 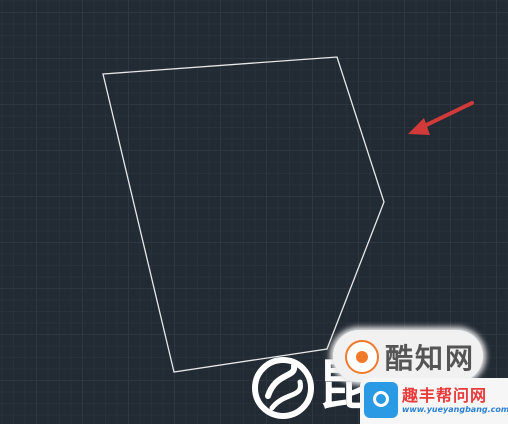 What do you see at coordinates (445, 395) in the screenshot?
I see `watermark-site-title: 趣丰帮问网` at bounding box center [445, 395].